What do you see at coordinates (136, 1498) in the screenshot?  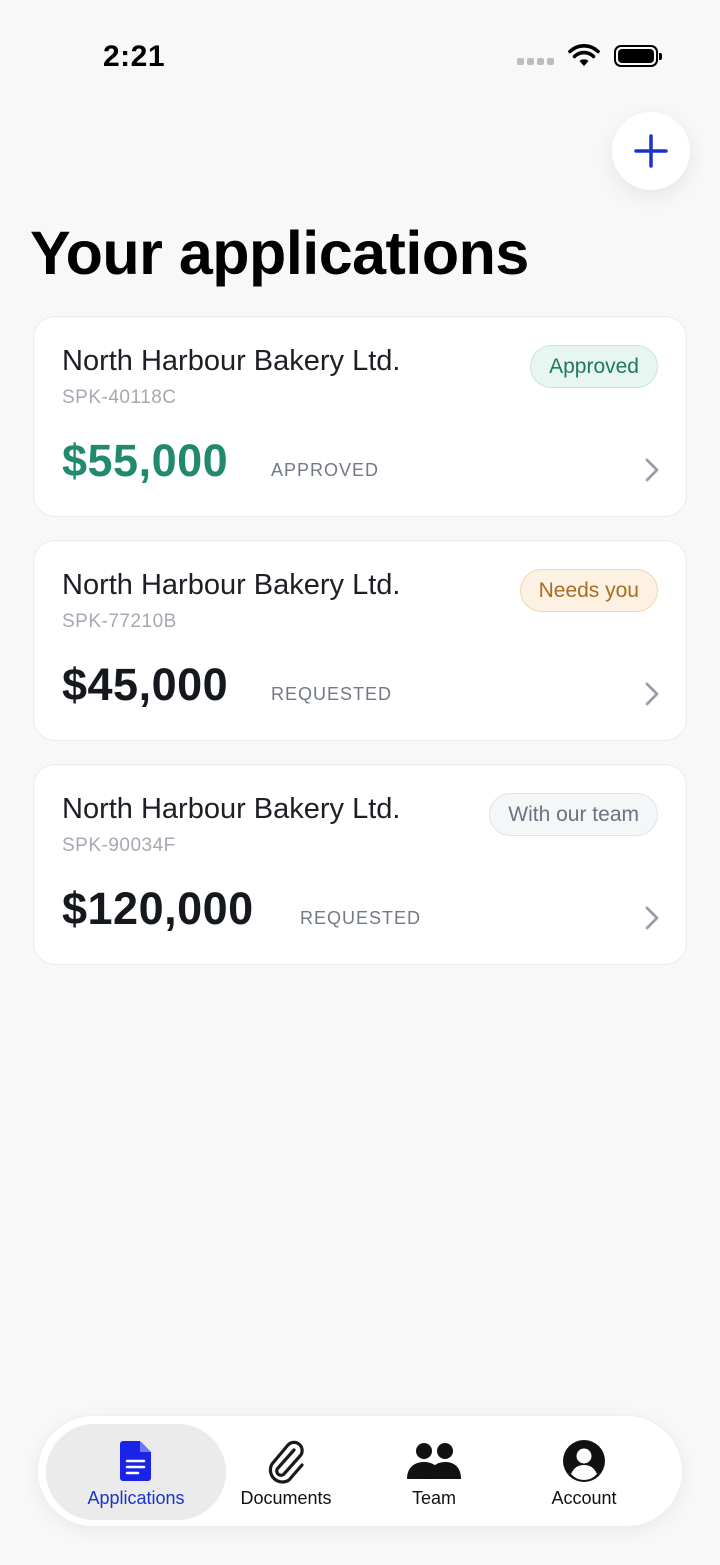 I see `tab-label: Applications` at bounding box center [136, 1498].